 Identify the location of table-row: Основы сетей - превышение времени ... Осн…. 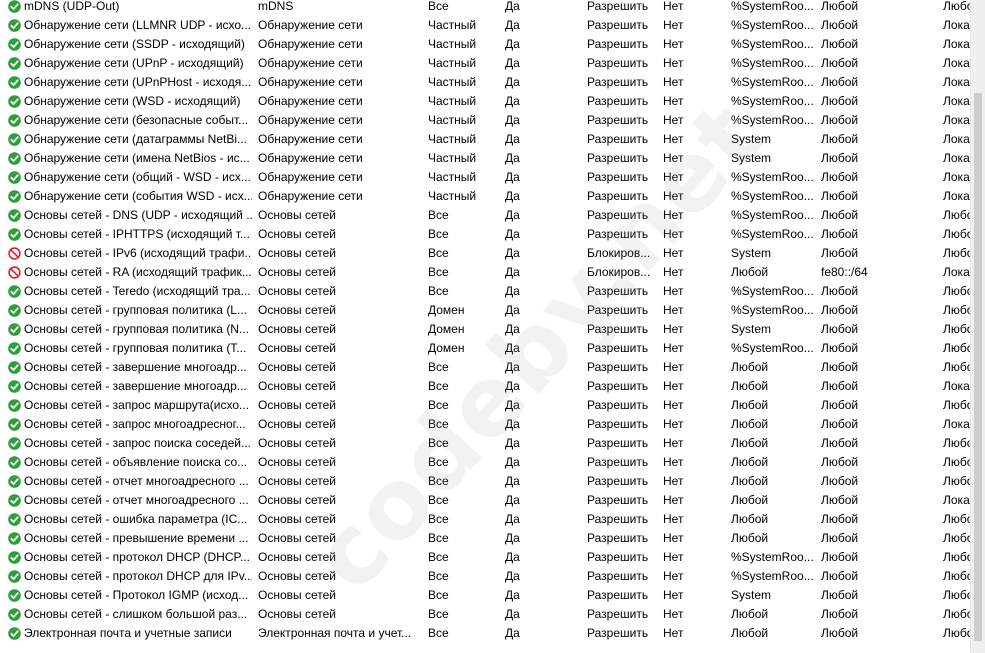
(485, 538).